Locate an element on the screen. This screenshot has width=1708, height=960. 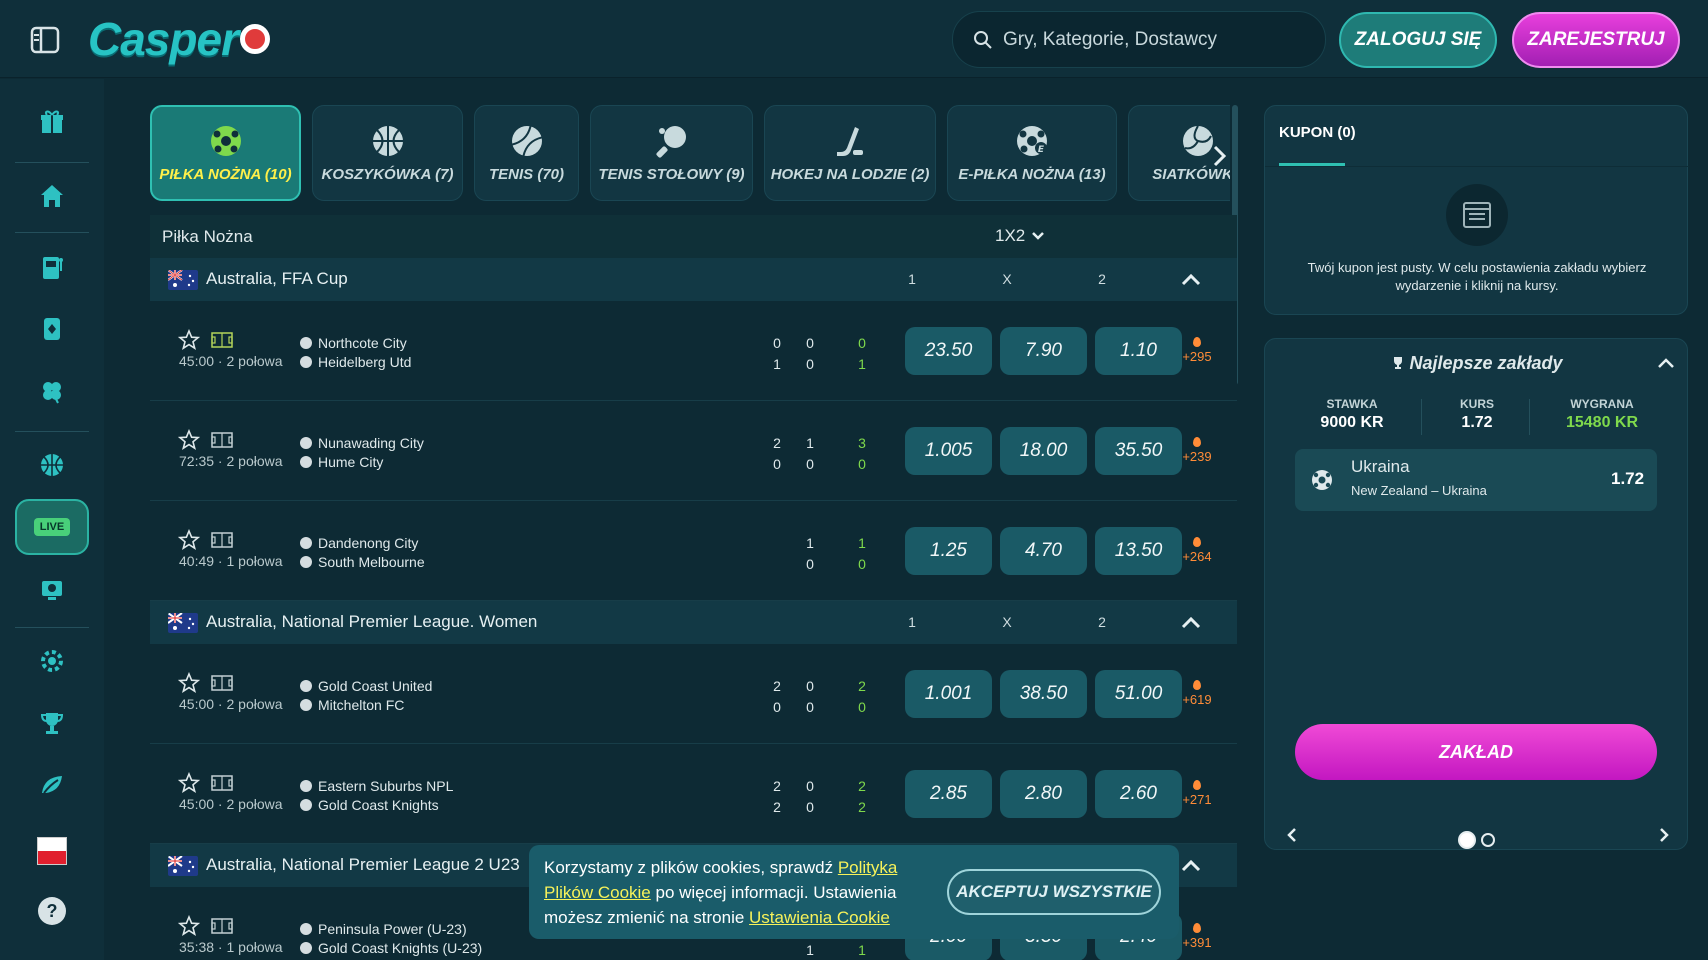
sidebar-item-tournaments is located at coordinates (52, 723).